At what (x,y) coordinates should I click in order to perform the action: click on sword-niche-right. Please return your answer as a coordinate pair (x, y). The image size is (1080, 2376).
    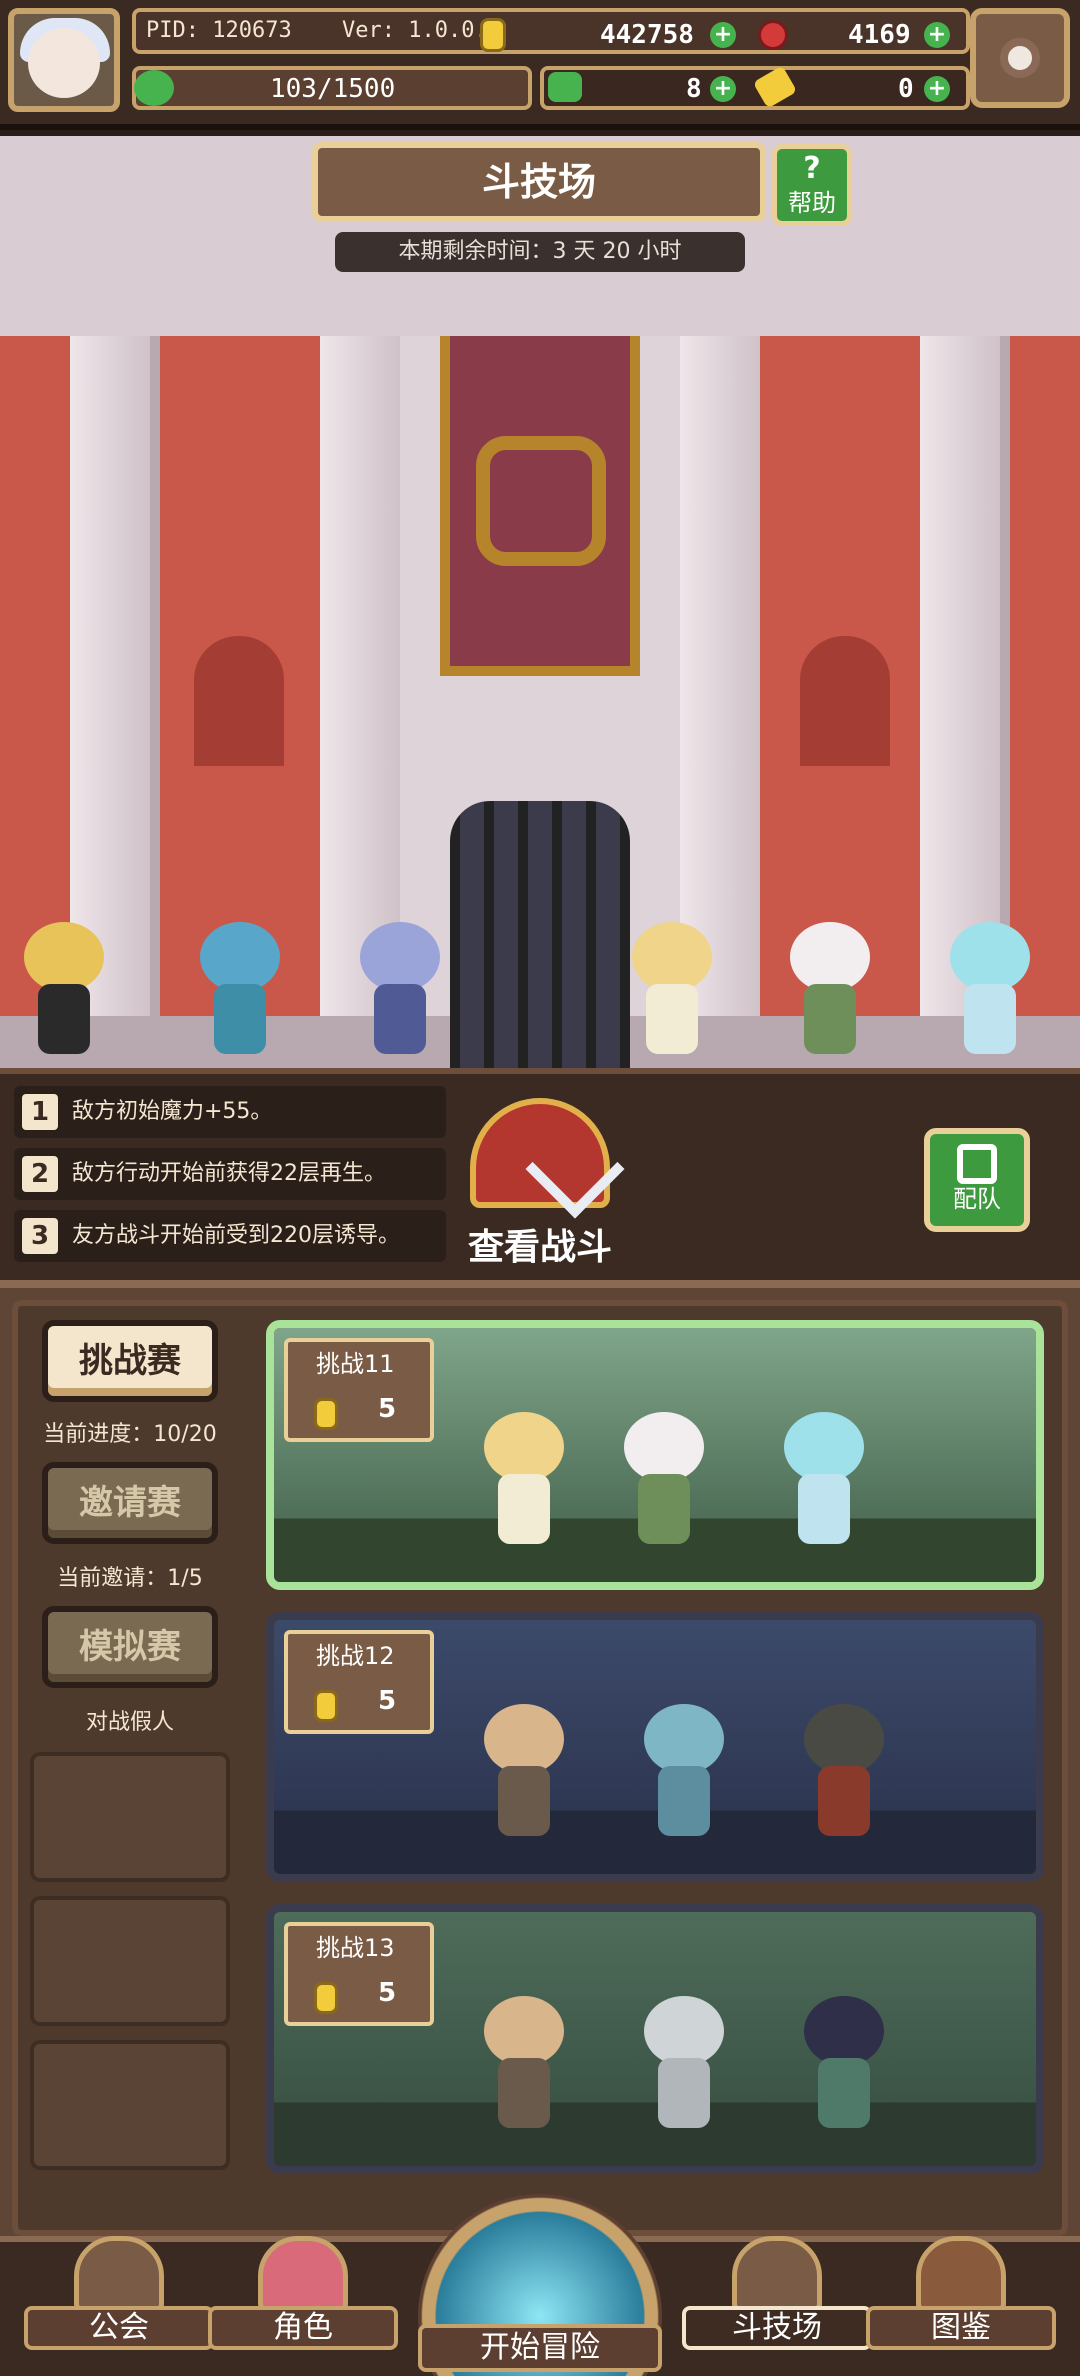
    Looking at the image, I should click on (845, 701).